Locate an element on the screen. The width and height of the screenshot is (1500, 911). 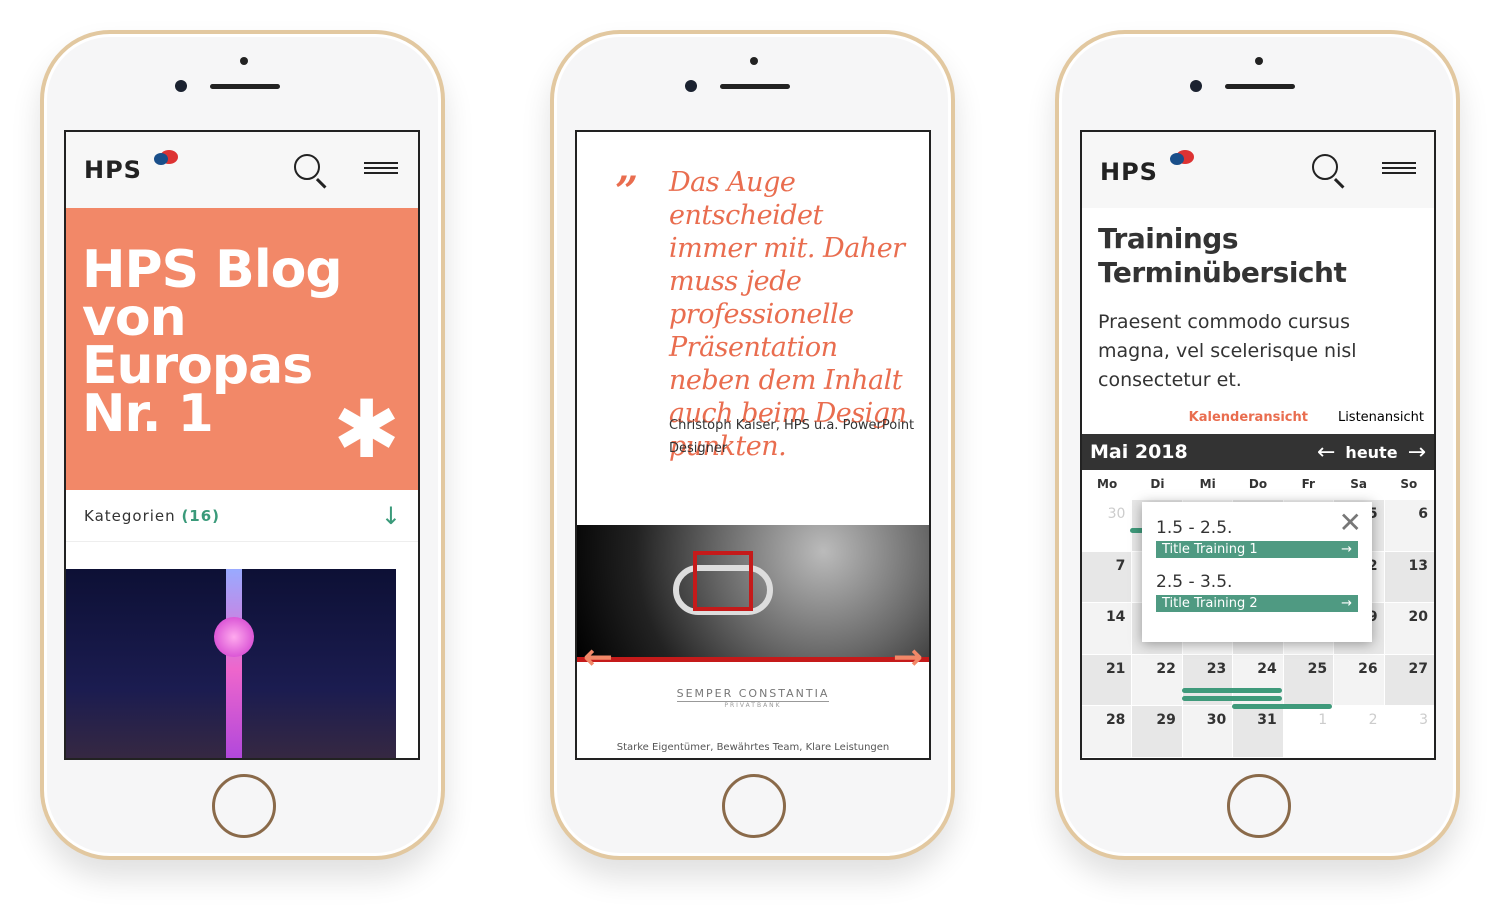
weekday: Do is located at coordinates (1258, 484).